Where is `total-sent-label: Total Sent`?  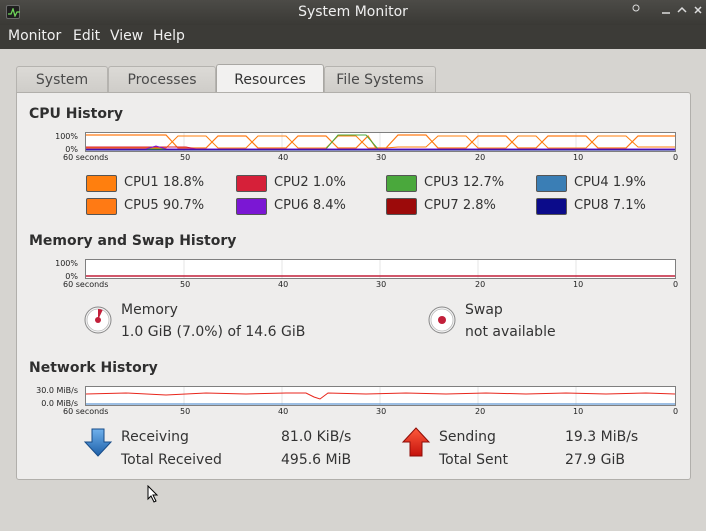 total-sent-label: Total Sent is located at coordinates (474, 460).